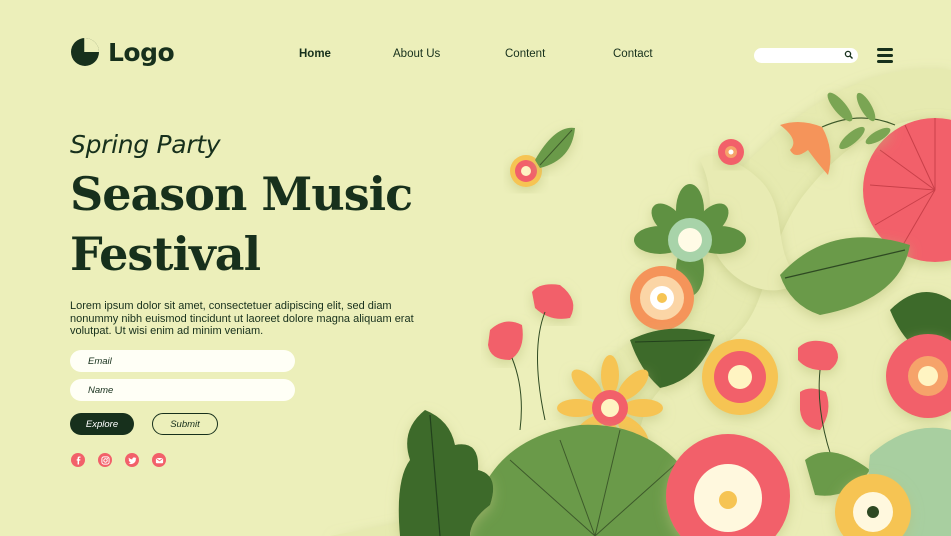  What do you see at coordinates (145, 144) in the screenshot?
I see `hero-subtitle: Spring Party` at bounding box center [145, 144].